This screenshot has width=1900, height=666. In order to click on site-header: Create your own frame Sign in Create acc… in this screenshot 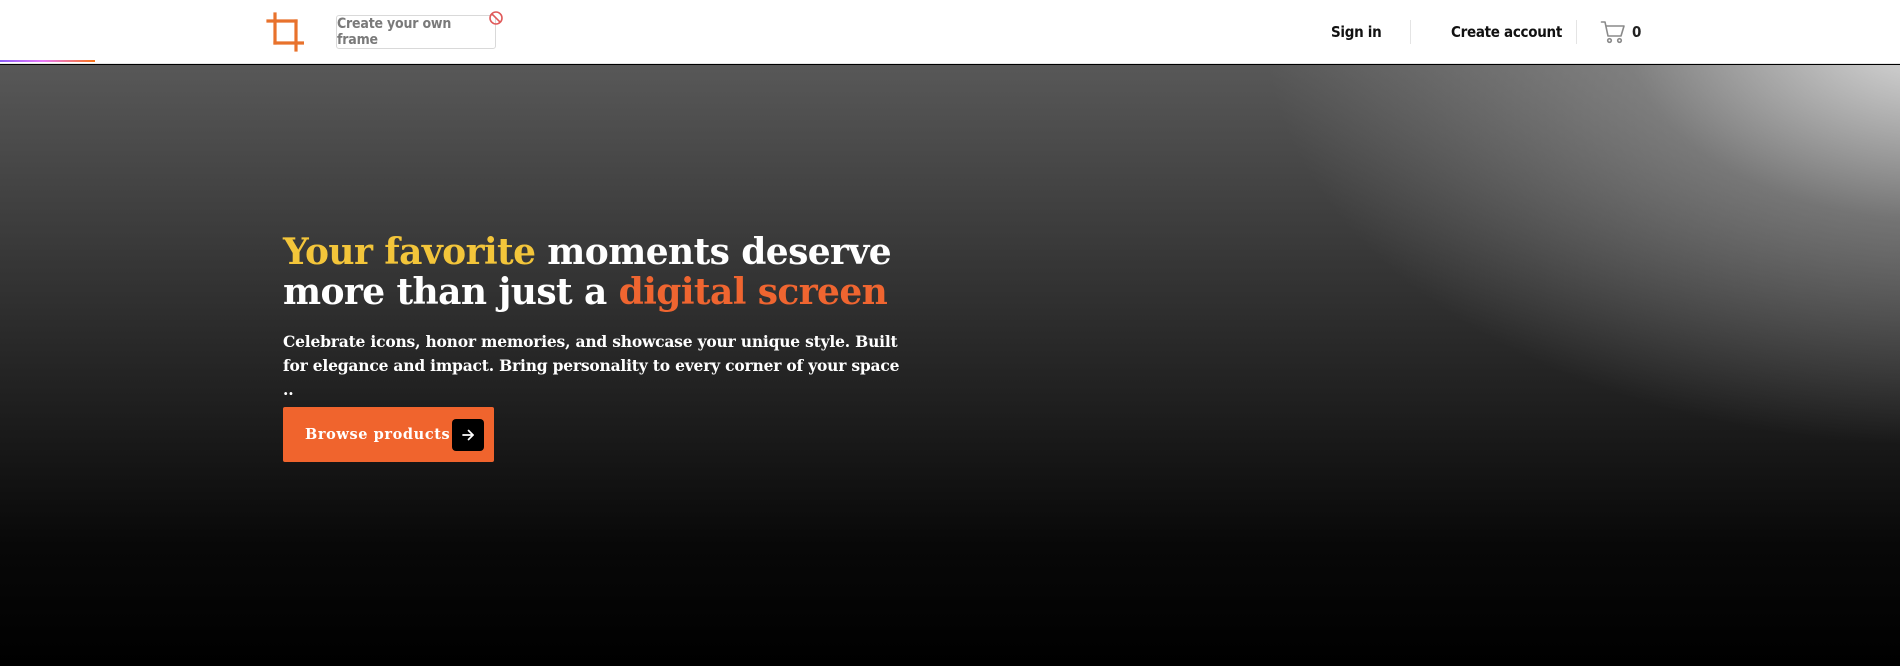, I will do `click(950, 32)`.